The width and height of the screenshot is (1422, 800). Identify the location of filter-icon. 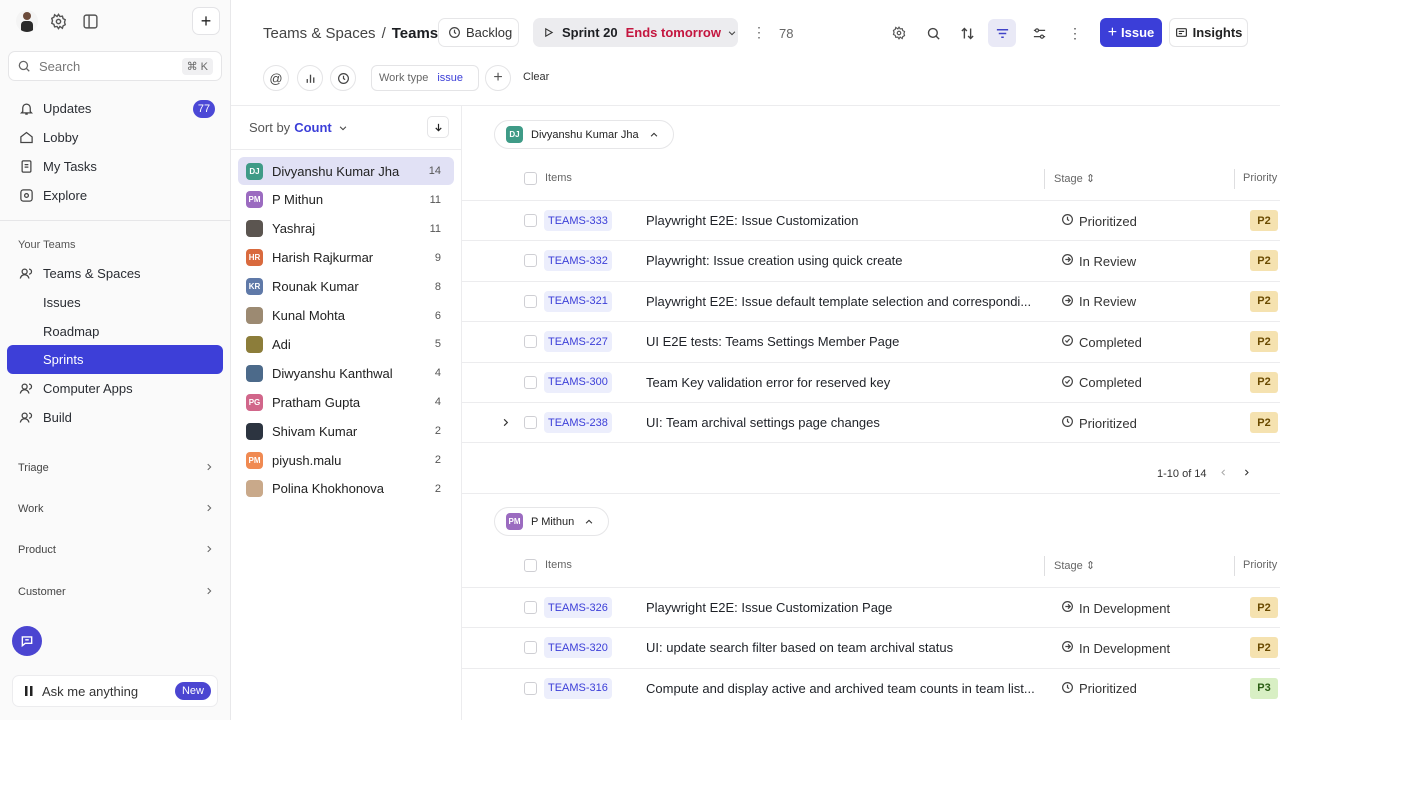
(1002, 33).